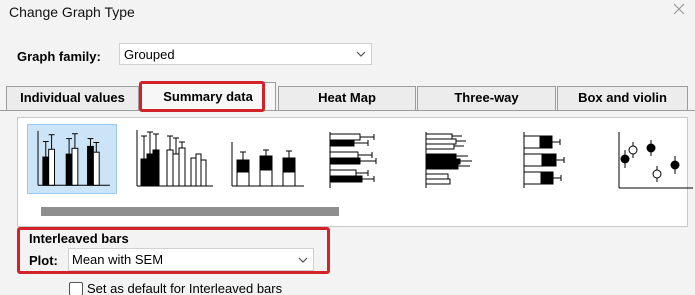  I want to click on graph-family-label: Graph family:, so click(59, 56).